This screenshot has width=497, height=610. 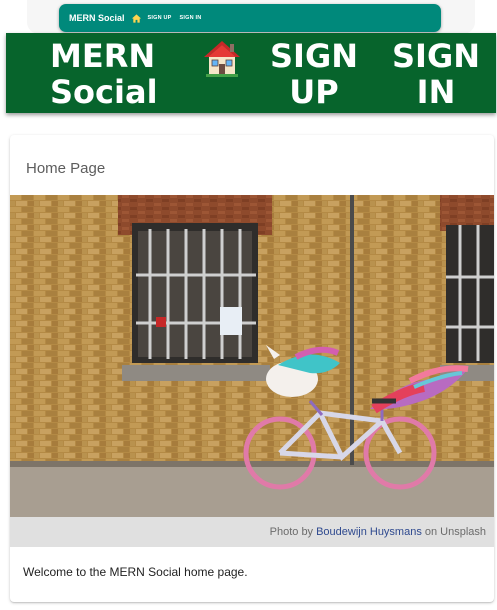 I want to click on photo-caption: Photo by Boudewijn Huysmans on Unsplash, so click(x=252, y=532).